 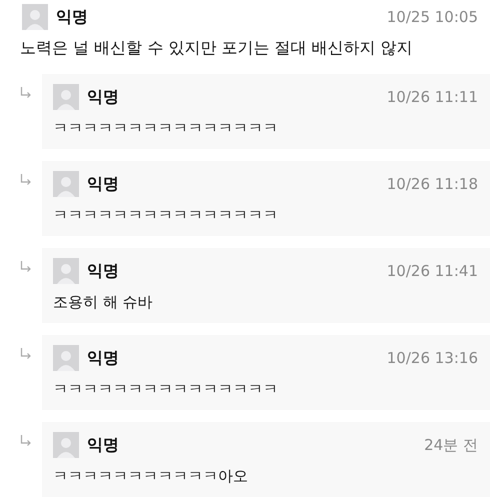 I want to click on timestamp: 10/26 13:16, so click(x=432, y=358).